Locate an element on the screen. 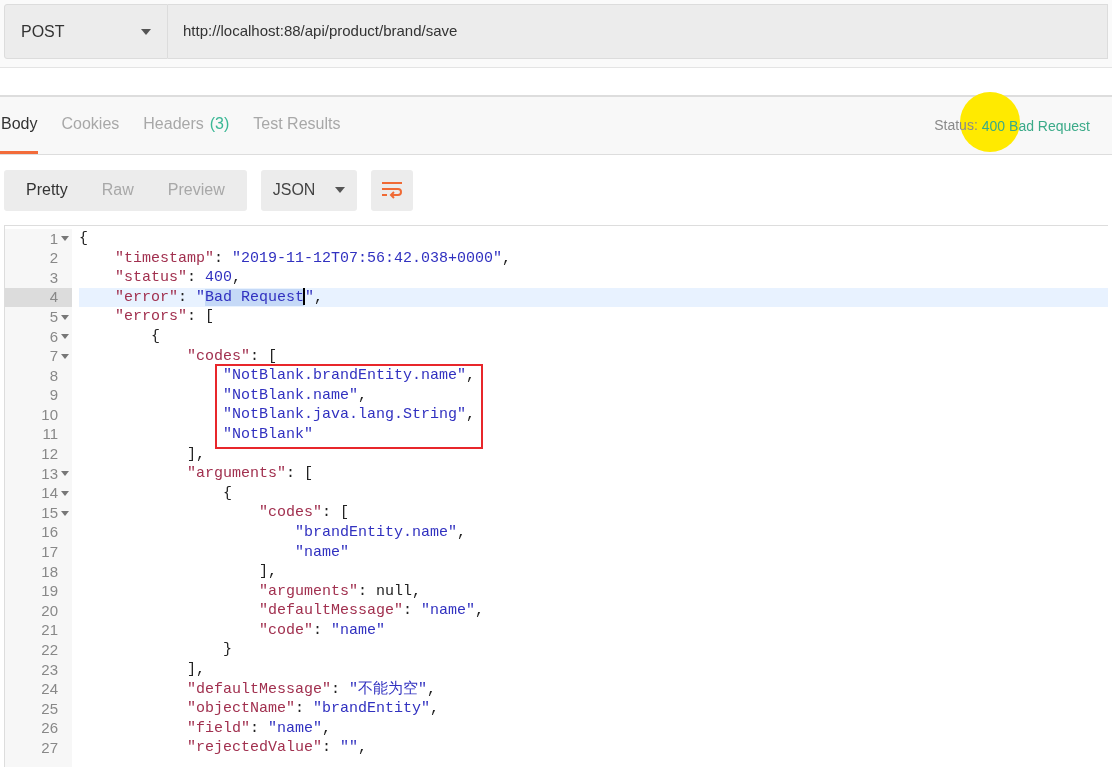  json-string: "2019-11-12T07:56:42.038+0000" is located at coordinates (367, 258).